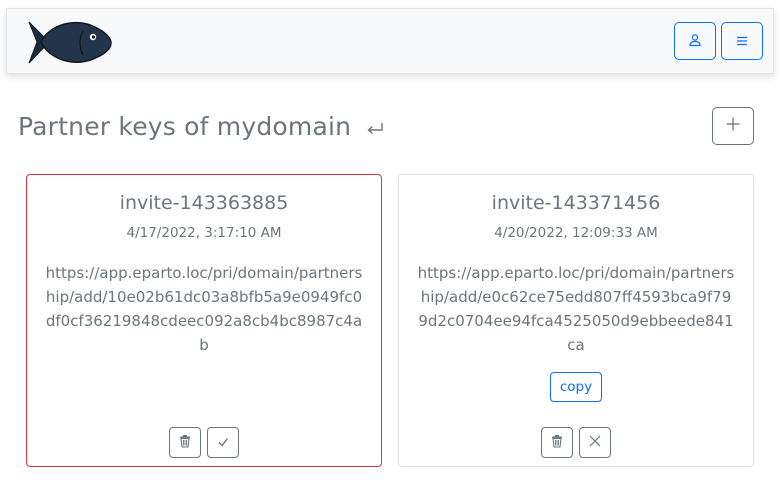 Image resolution: width=780 pixels, height=480 pixels. I want to click on navbar, so click(390, 41).